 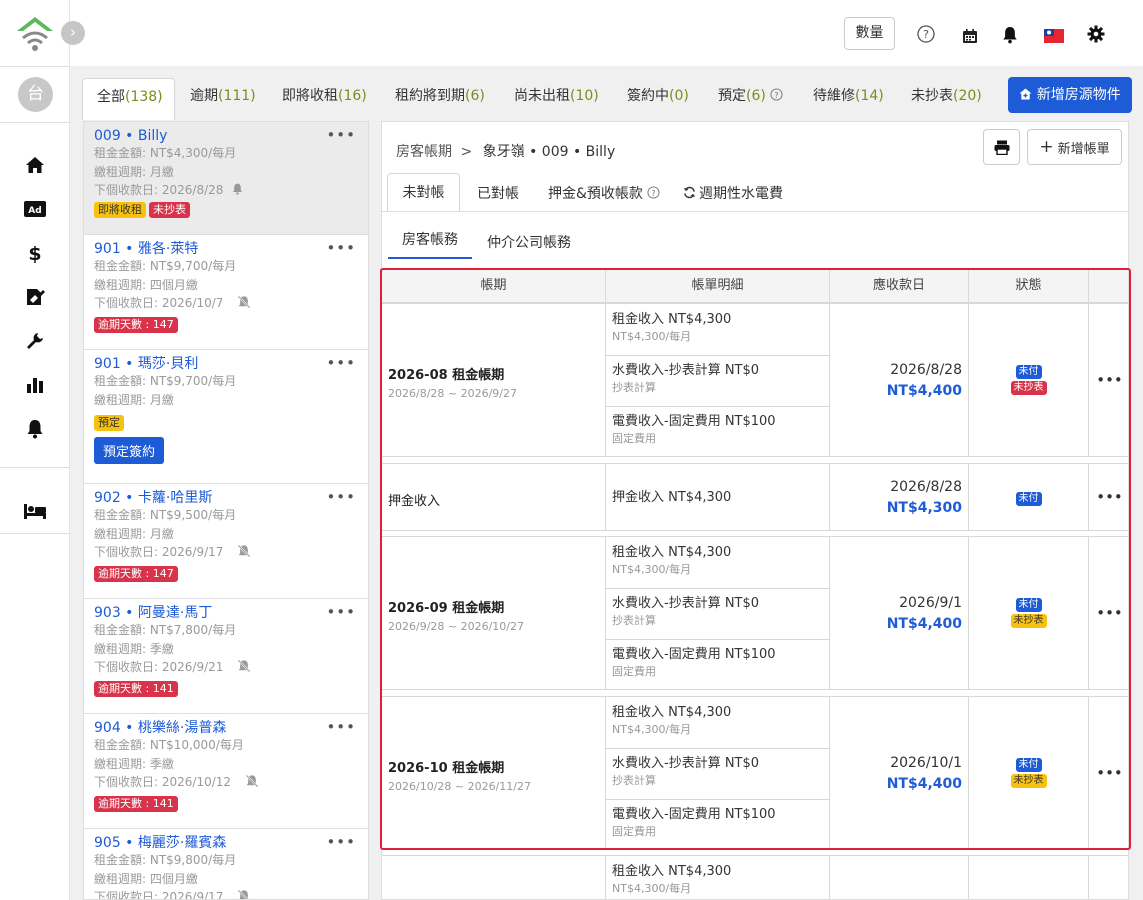 What do you see at coordinates (718, 286) in the screenshot?
I see `column-header: 帳單明細` at bounding box center [718, 286].